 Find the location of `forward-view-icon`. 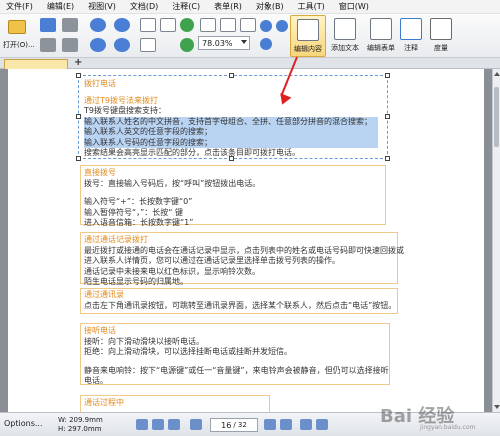

forward-view-icon is located at coordinates (306, 424).